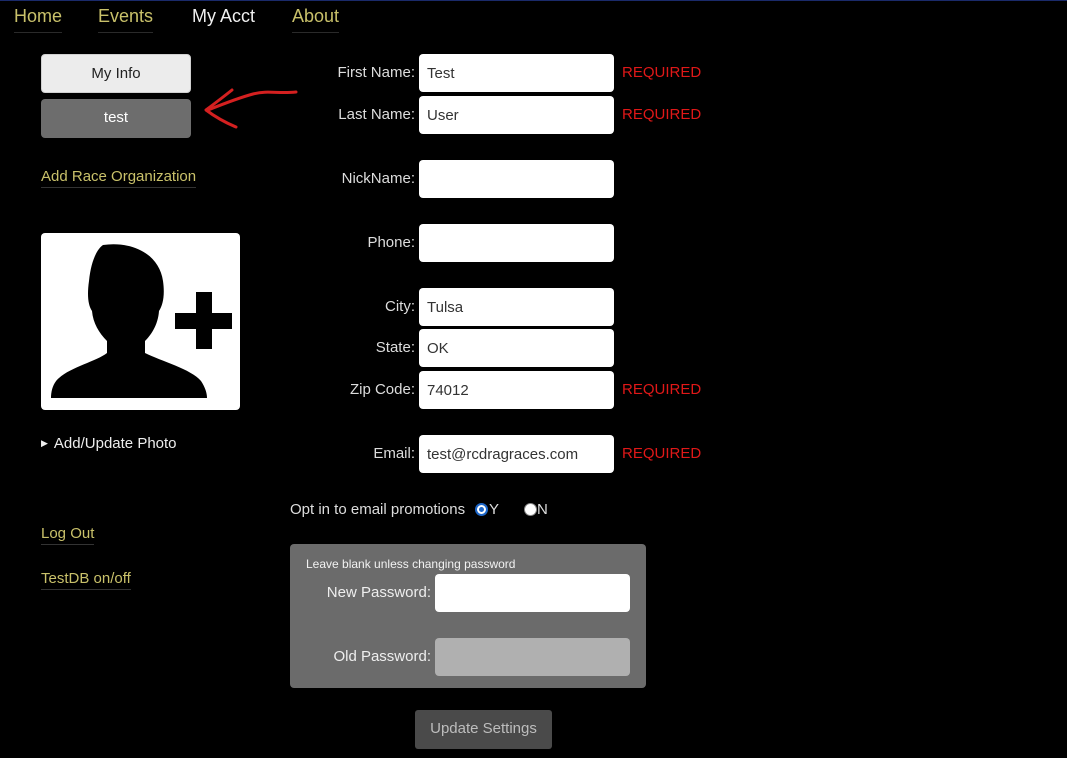 The image size is (1067, 758). What do you see at coordinates (411, 564) in the screenshot?
I see `password-note: Leave blank unless changing password` at bounding box center [411, 564].